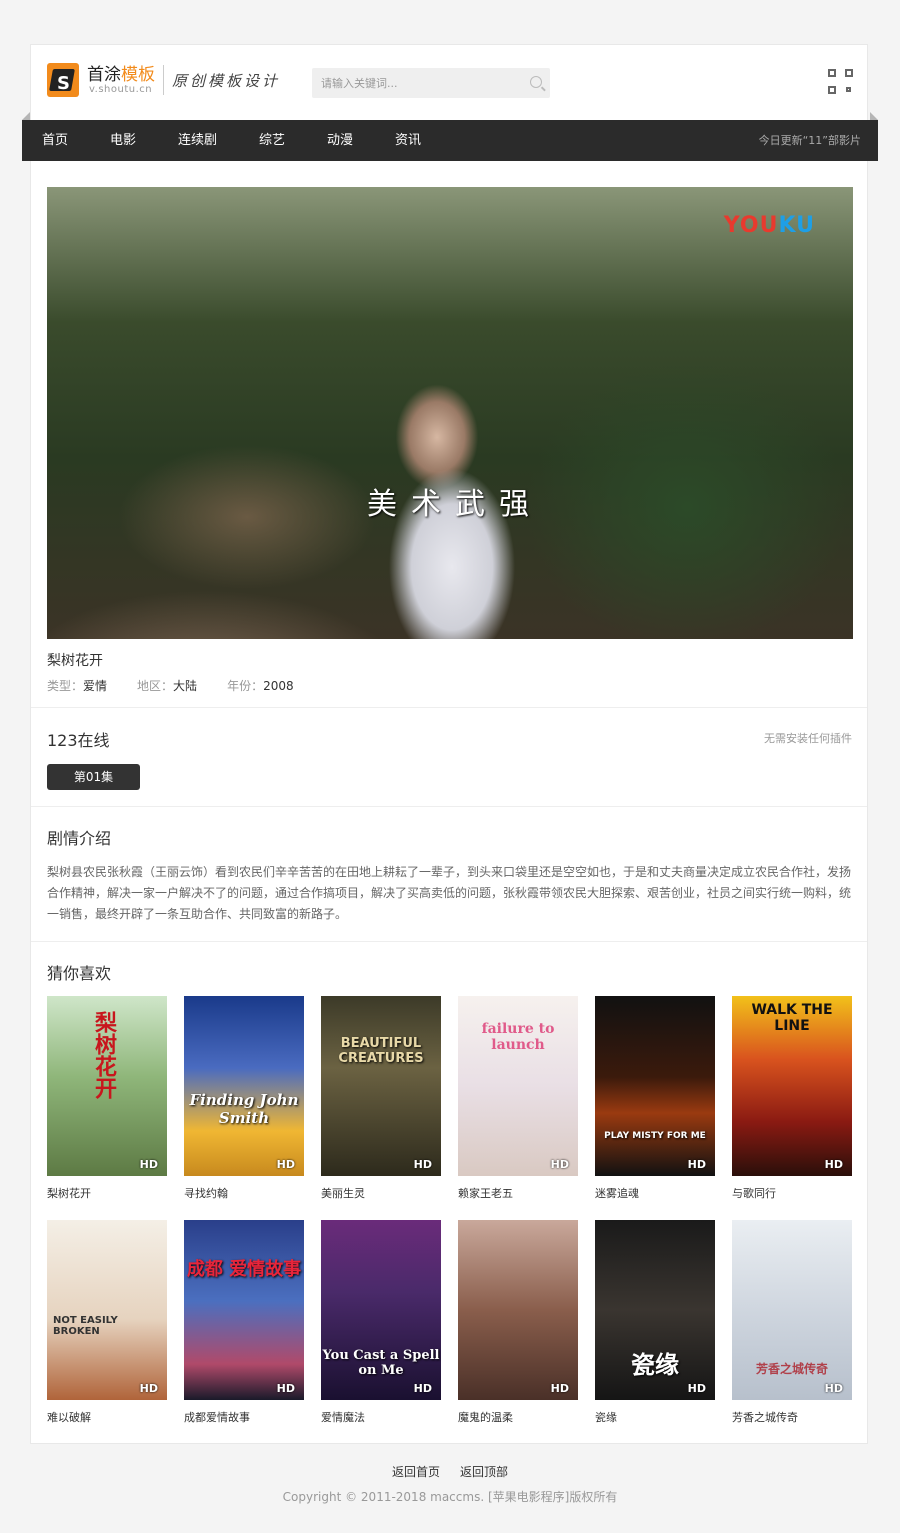  Describe the element at coordinates (107, 1193) in the screenshot. I see `movie-title: 梨树花开` at that location.